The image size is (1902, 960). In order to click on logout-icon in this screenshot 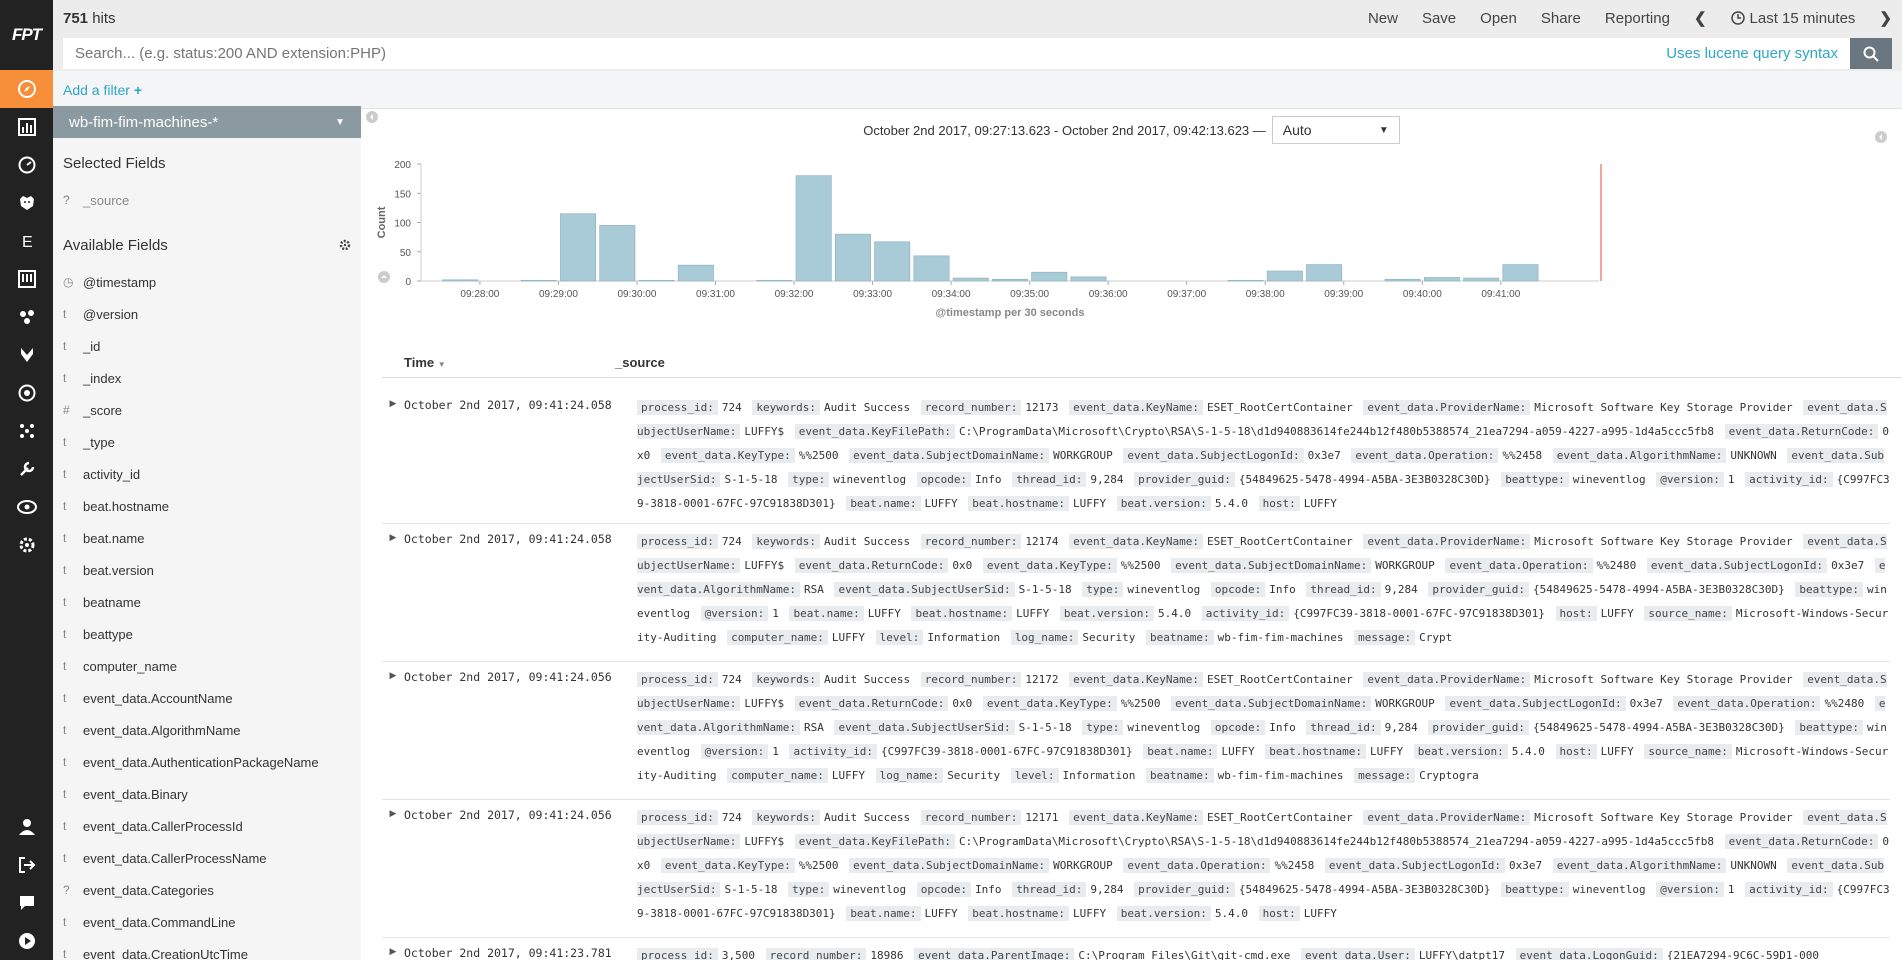, I will do `click(26, 865)`.